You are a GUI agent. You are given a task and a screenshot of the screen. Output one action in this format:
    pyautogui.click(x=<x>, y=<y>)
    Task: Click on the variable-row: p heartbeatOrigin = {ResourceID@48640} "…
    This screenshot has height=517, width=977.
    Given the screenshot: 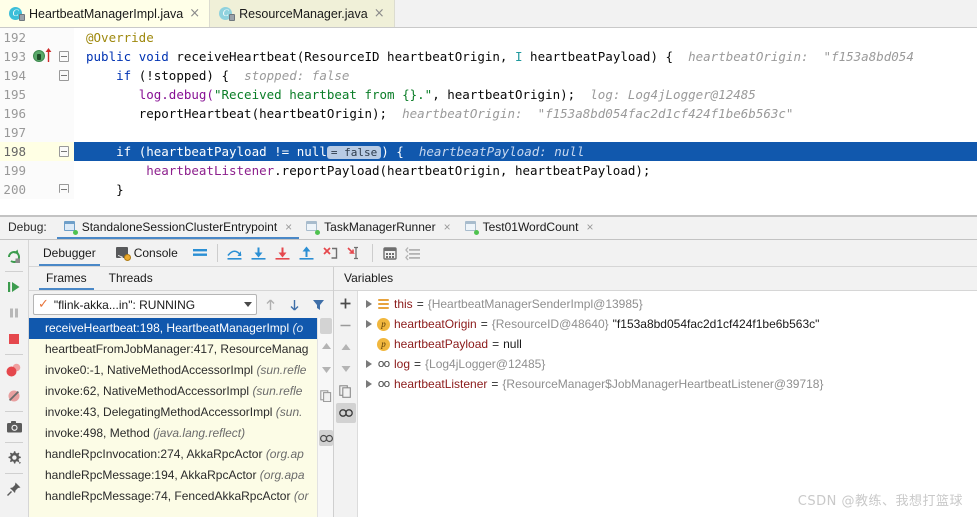 What is the action you would take?
    pyautogui.click(x=667, y=324)
    